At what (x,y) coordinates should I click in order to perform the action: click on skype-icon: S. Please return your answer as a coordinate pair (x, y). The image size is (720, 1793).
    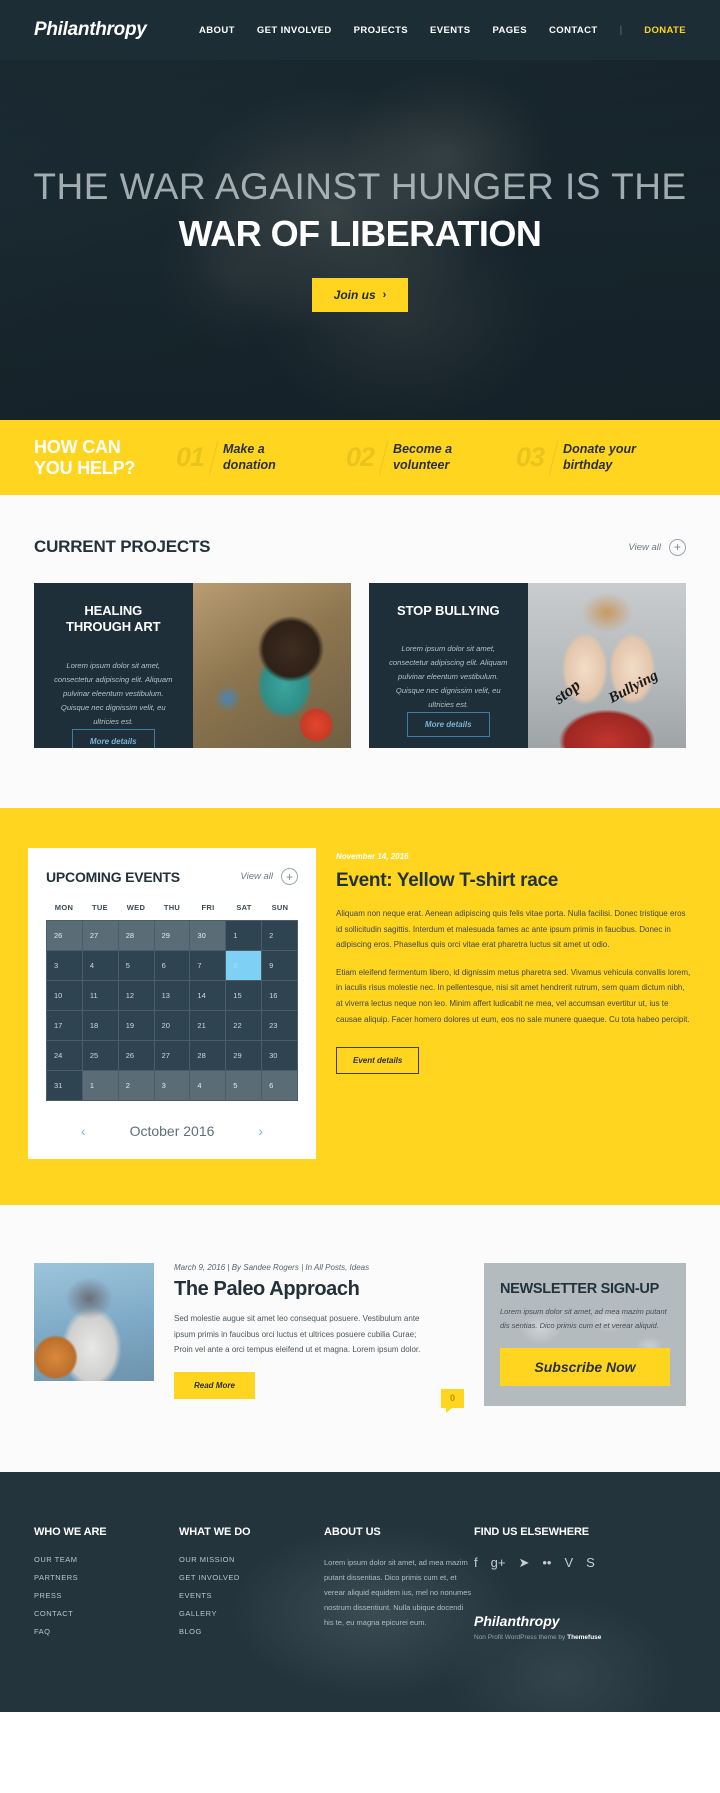
    Looking at the image, I should click on (590, 1562).